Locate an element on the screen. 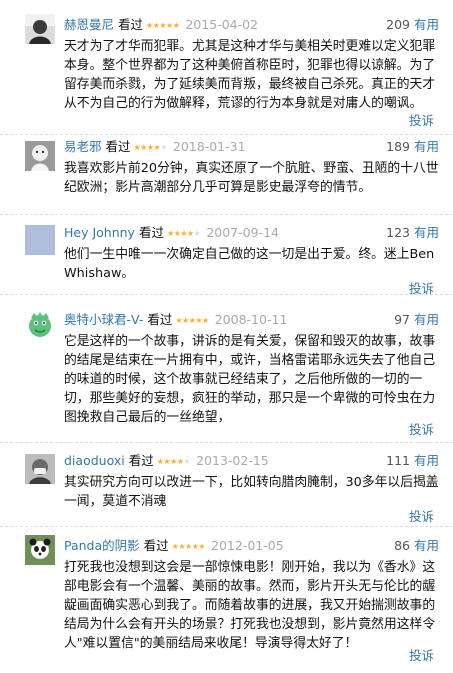 The width and height of the screenshot is (453, 673). review-header: 奥特小球君-V- 看过 ★★★★★ 2008-10-11 97 有用 is located at coordinates (251, 320).